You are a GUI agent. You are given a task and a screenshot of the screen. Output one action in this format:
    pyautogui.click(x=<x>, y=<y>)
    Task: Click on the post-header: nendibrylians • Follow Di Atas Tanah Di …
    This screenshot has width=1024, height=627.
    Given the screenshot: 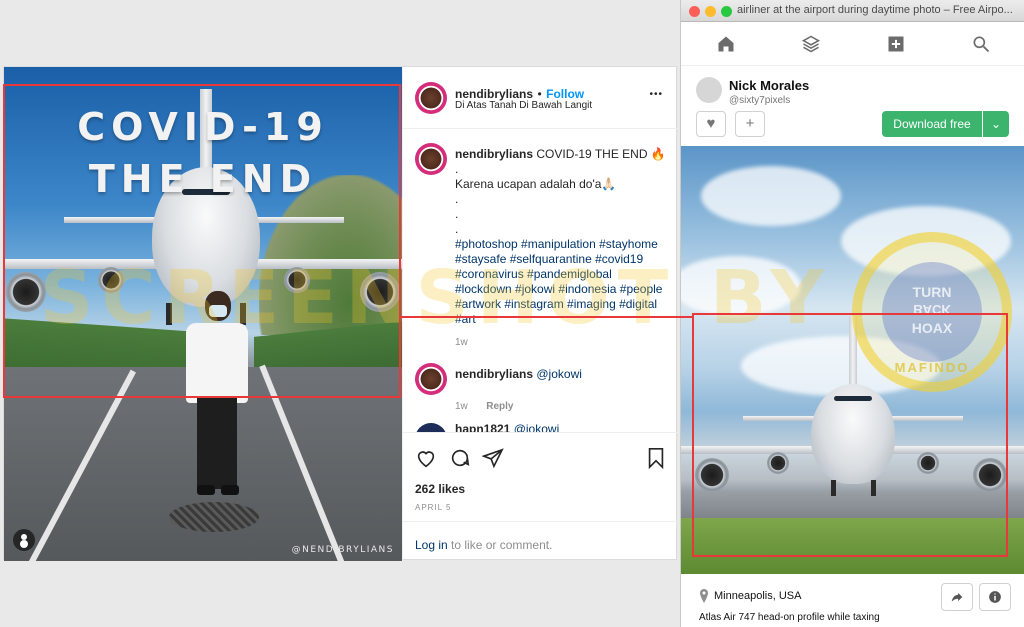 What is the action you would take?
    pyautogui.click(x=540, y=98)
    